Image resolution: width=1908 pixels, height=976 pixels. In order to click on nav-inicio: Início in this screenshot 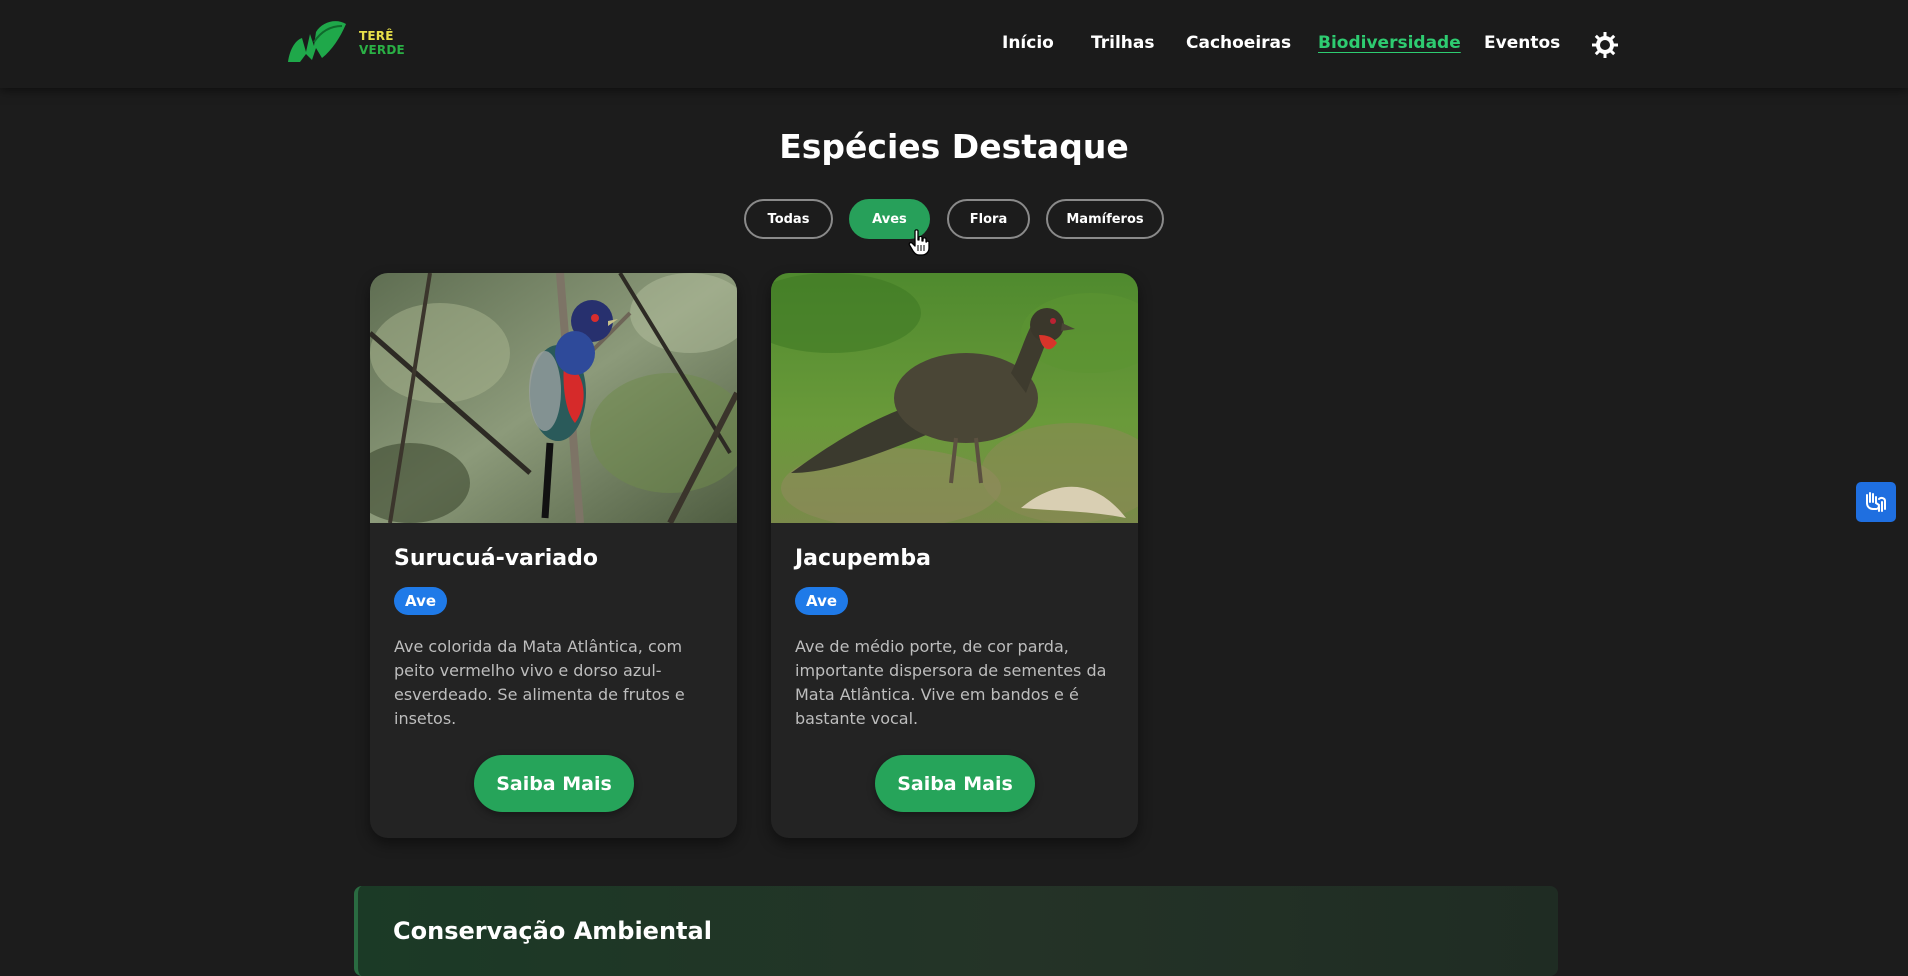, I will do `click(1028, 43)`.